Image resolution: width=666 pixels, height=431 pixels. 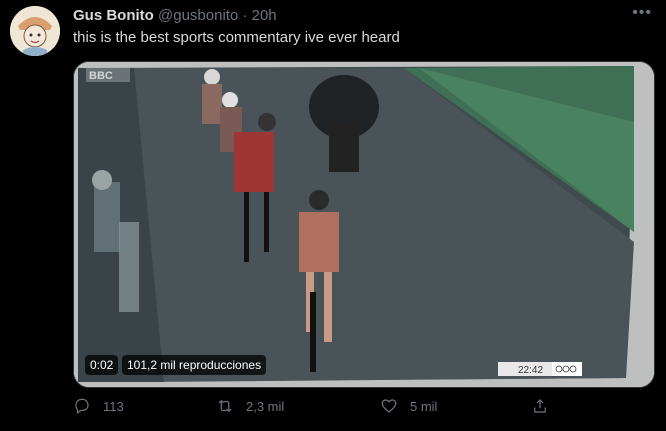 I want to click on avatar, so click(x=35, y=31).